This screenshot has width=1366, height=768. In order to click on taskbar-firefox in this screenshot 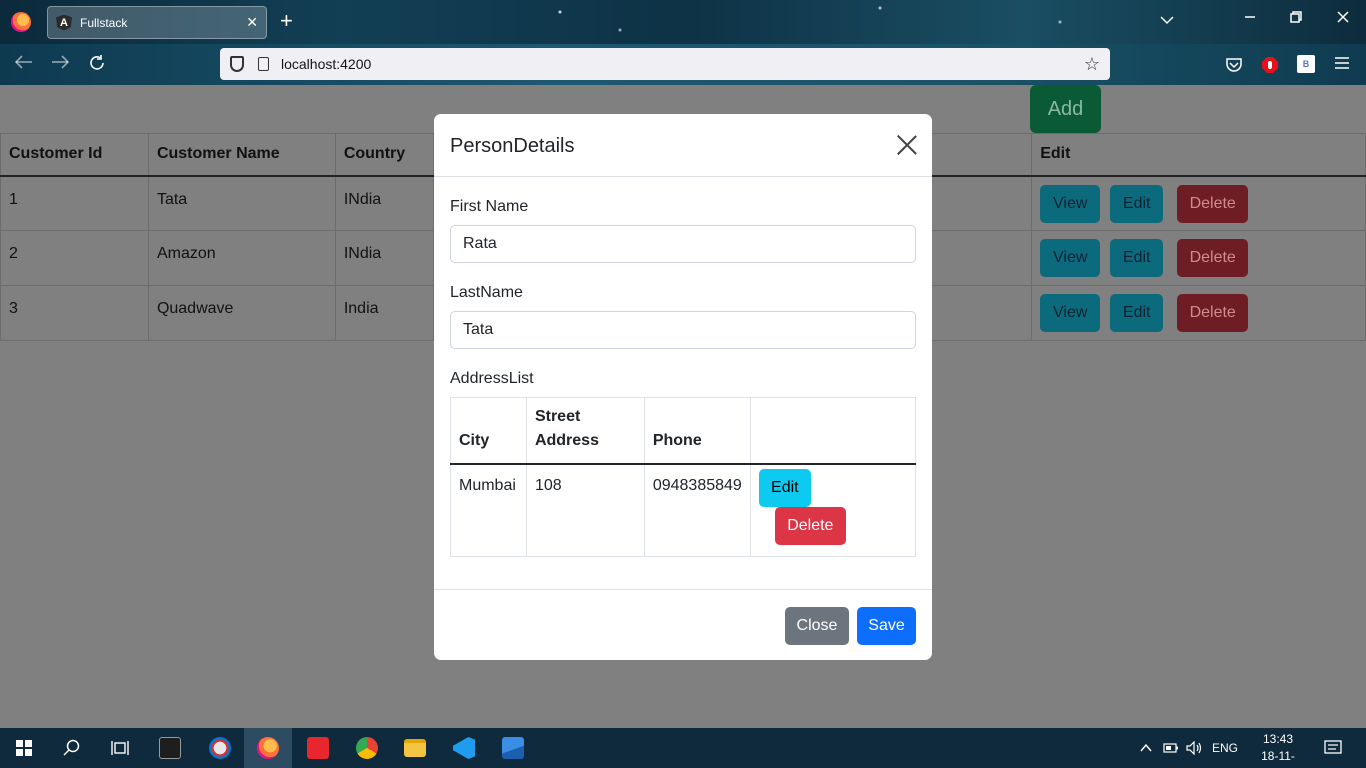, I will do `click(268, 748)`.